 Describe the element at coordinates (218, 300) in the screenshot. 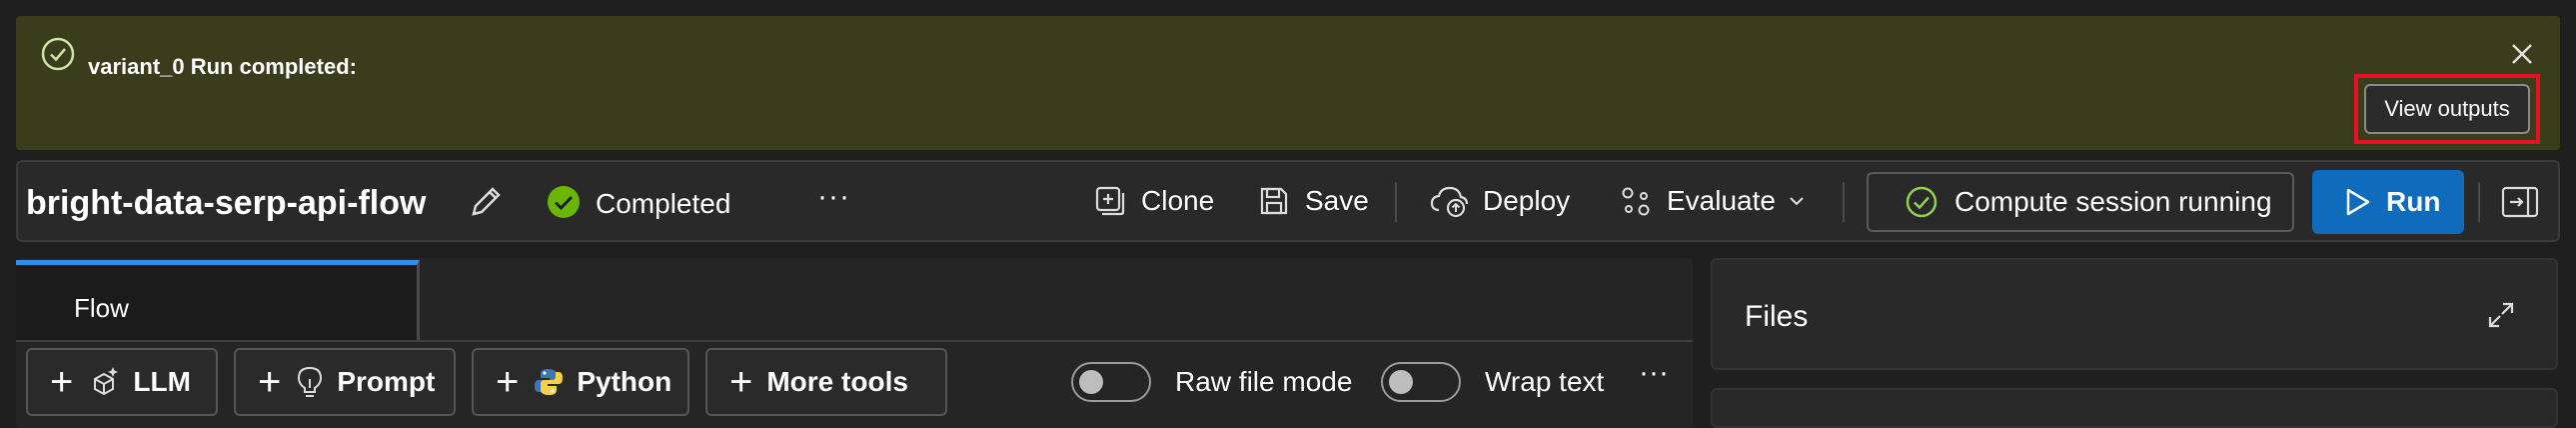

I see `tab-flow: Flow` at that location.